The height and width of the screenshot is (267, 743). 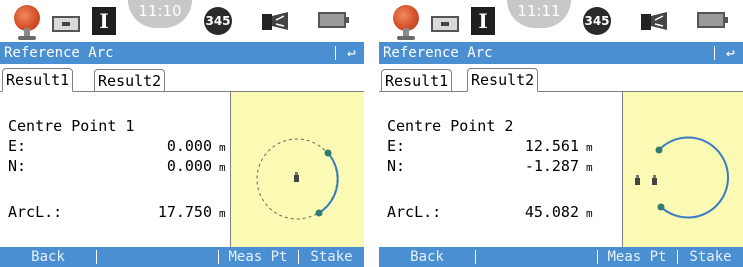 What do you see at coordinates (551, 212) in the screenshot?
I see `arc-length-value: 45.082` at bounding box center [551, 212].